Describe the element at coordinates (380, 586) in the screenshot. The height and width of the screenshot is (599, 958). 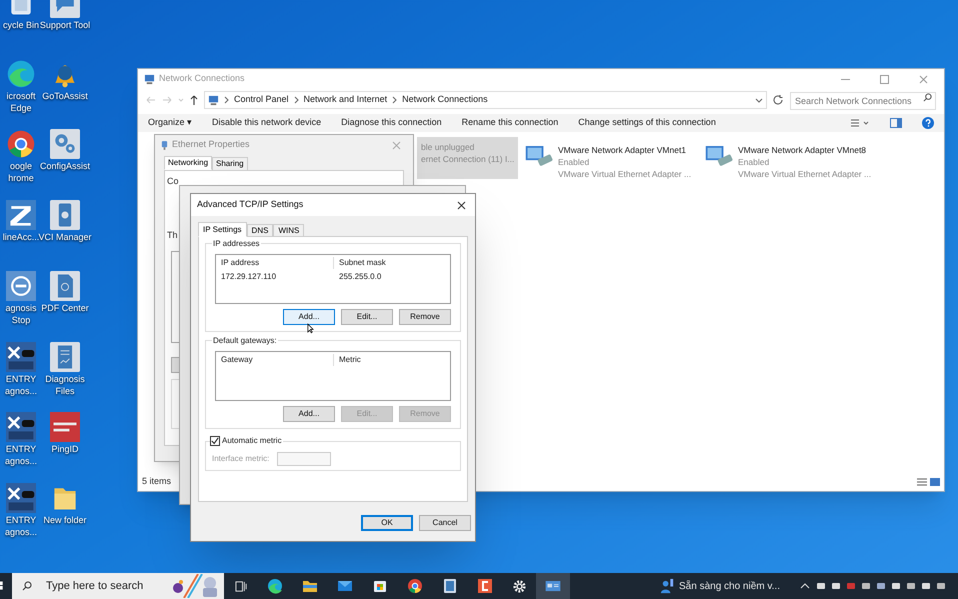
I see `store-icon` at that location.